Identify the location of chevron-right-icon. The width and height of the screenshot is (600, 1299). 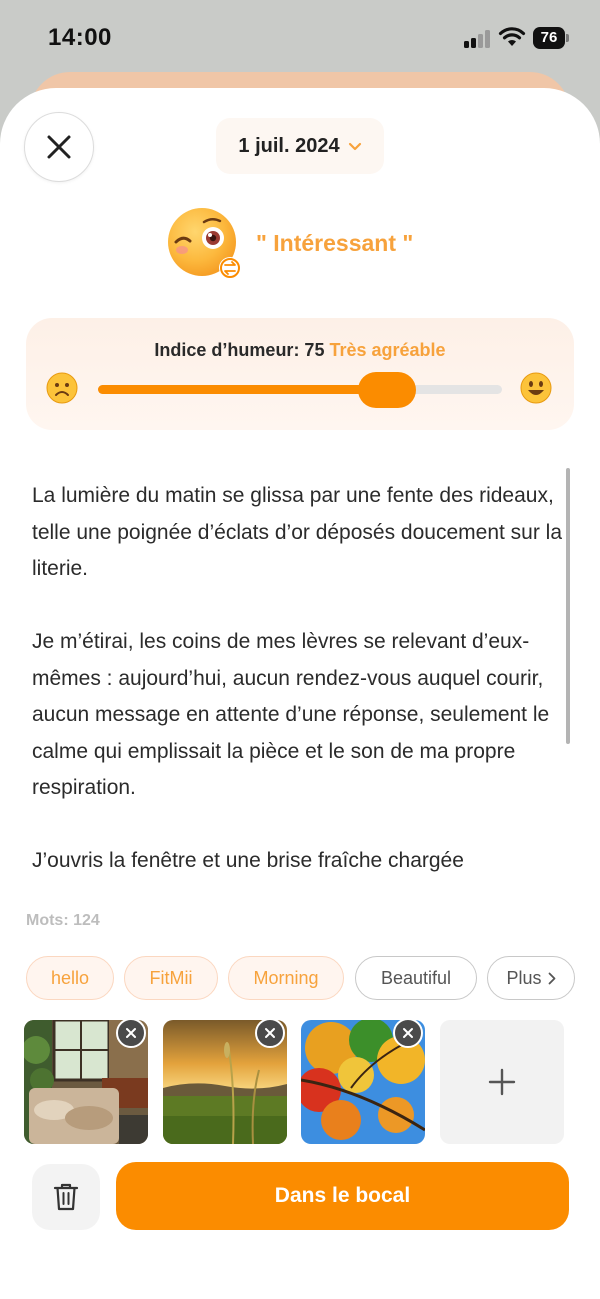
(551, 978).